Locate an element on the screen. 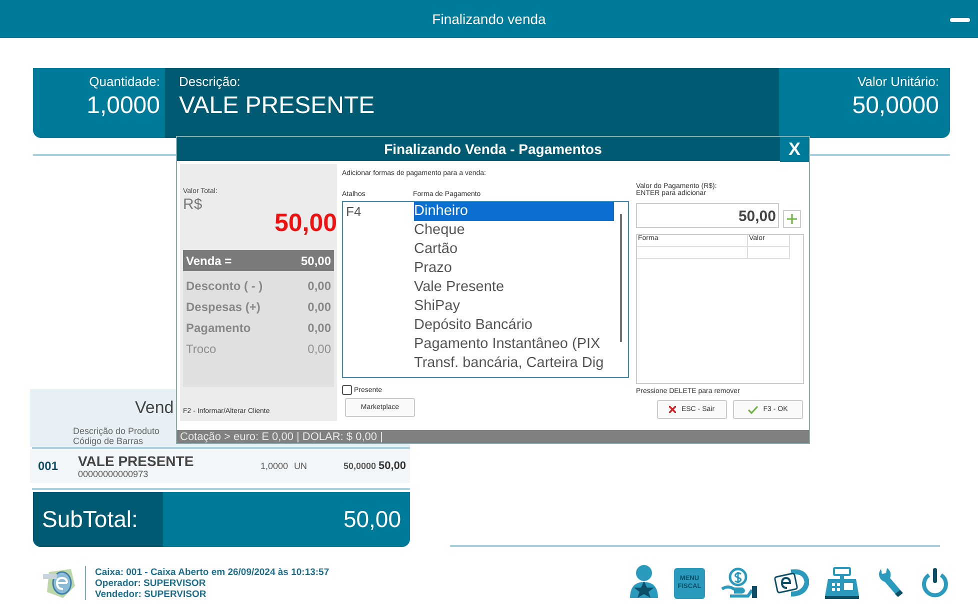 The image size is (978, 610). quantity-label: Quantidade: is located at coordinates (124, 81).